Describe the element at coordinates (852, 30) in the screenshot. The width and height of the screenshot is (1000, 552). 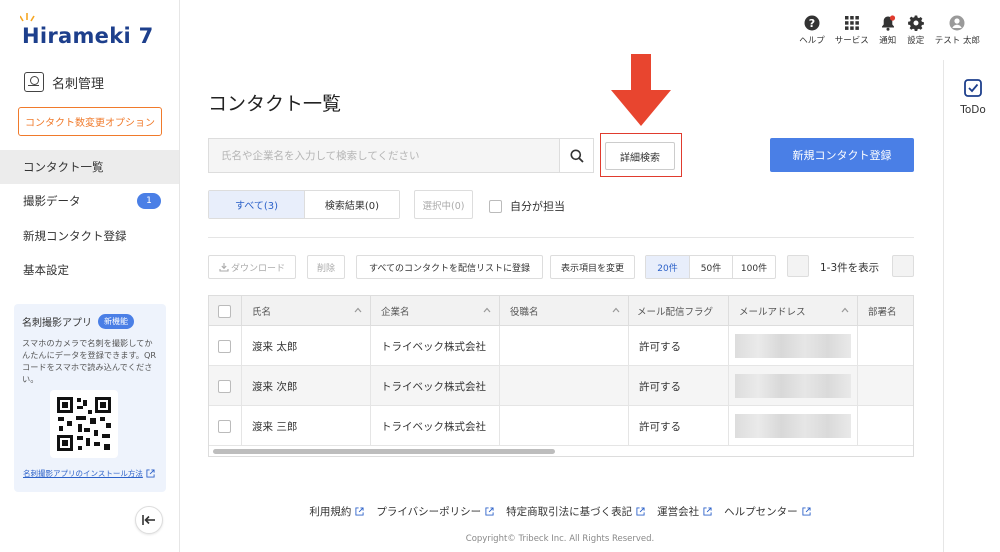
I see `header-services: サービス` at that location.